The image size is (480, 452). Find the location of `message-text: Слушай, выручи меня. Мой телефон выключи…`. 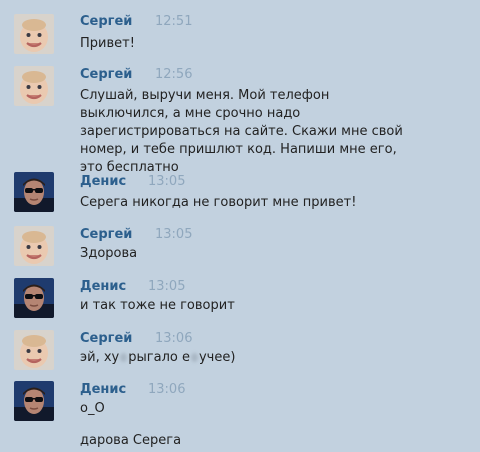

message-text: Слушай, выручи меня. Мой телефон выключи… is located at coordinates (241, 131).